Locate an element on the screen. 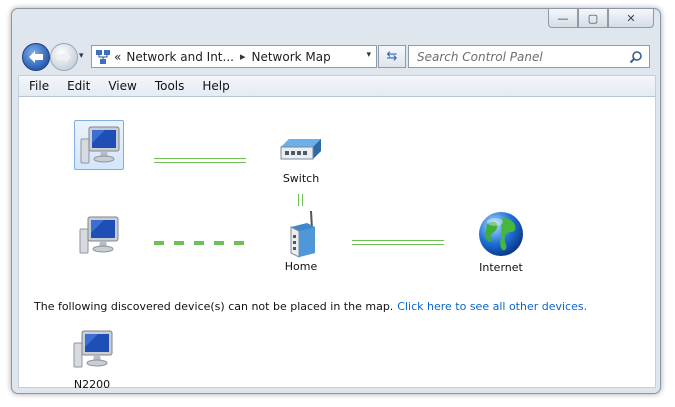 The image size is (675, 407). forward-button is located at coordinates (64, 57).